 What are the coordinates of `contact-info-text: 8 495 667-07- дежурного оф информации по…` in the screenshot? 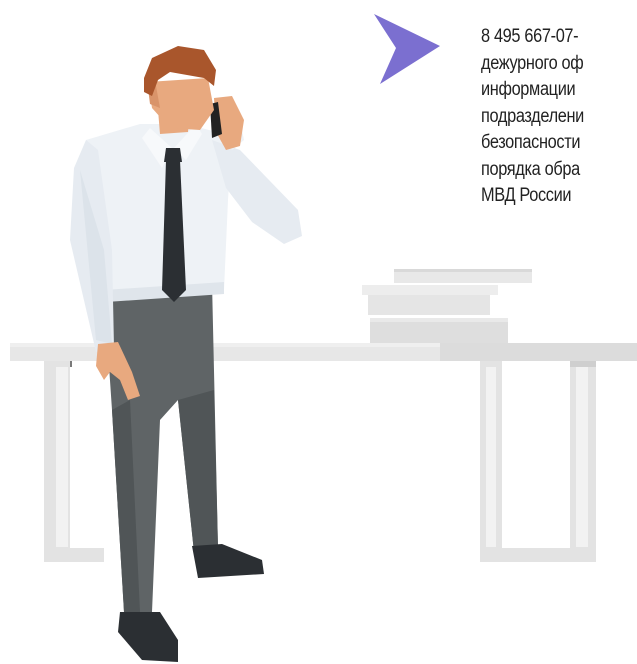 It's located at (554, 117).